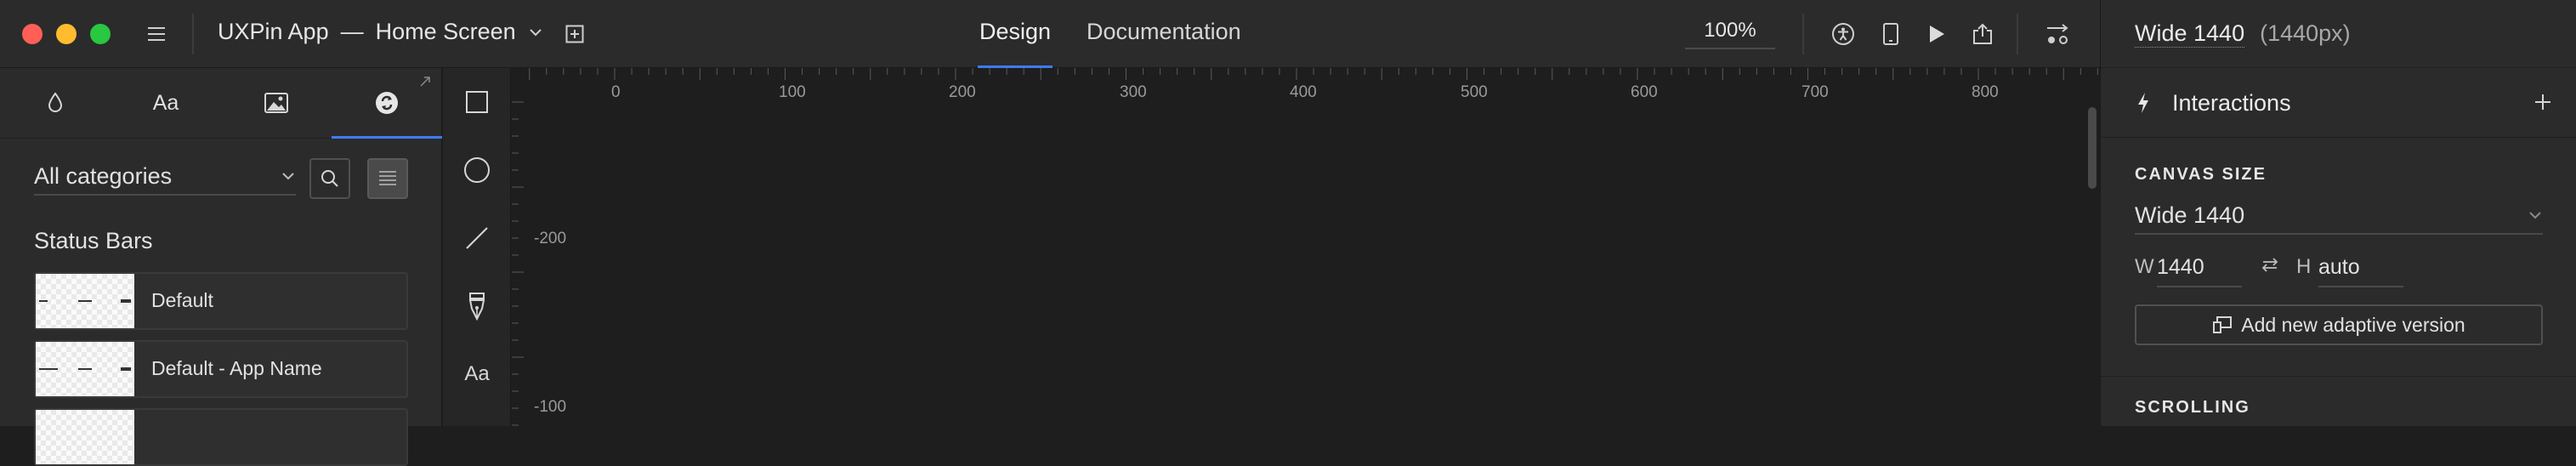  Describe the element at coordinates (182, 300) in the screenshot. I see `item-label: Default` at that location.